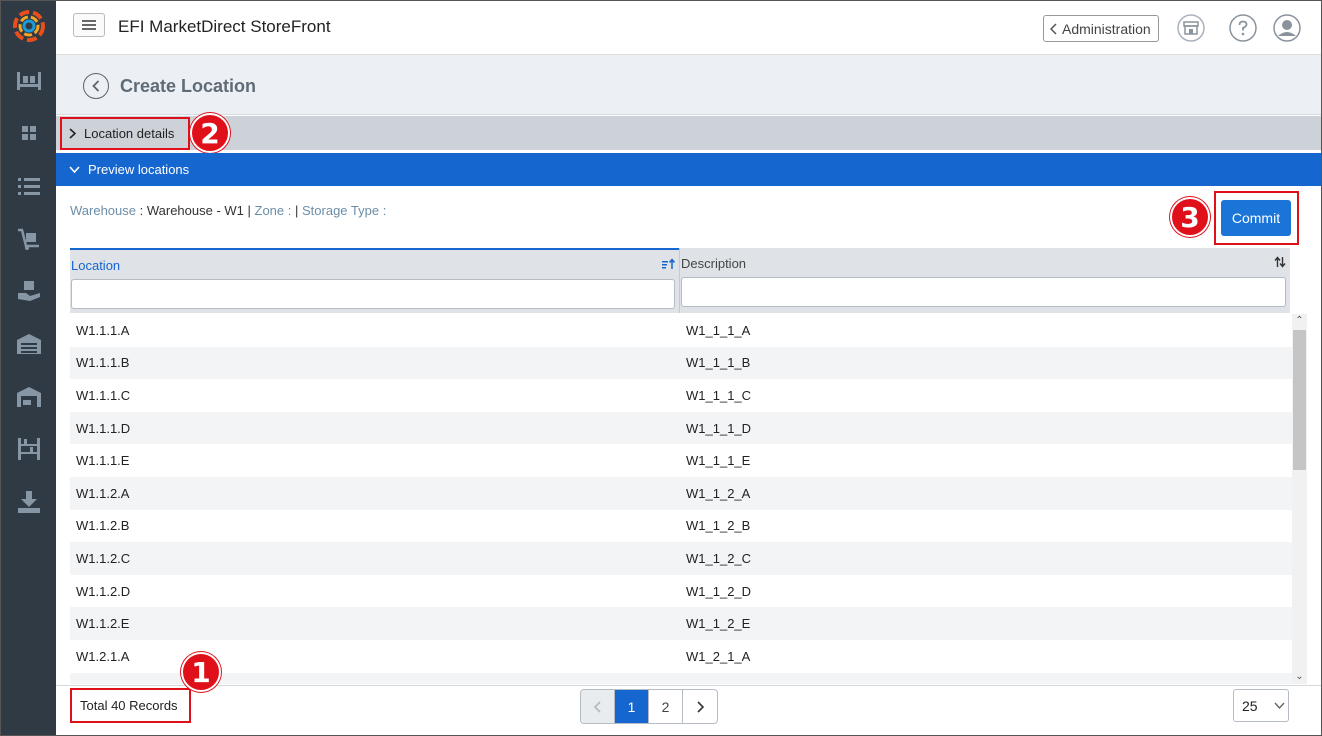 This screenshot has height=736, width=1322. Describe the element at coordinates (28, 368) in the screenshot. I see `sidebar` at that location.